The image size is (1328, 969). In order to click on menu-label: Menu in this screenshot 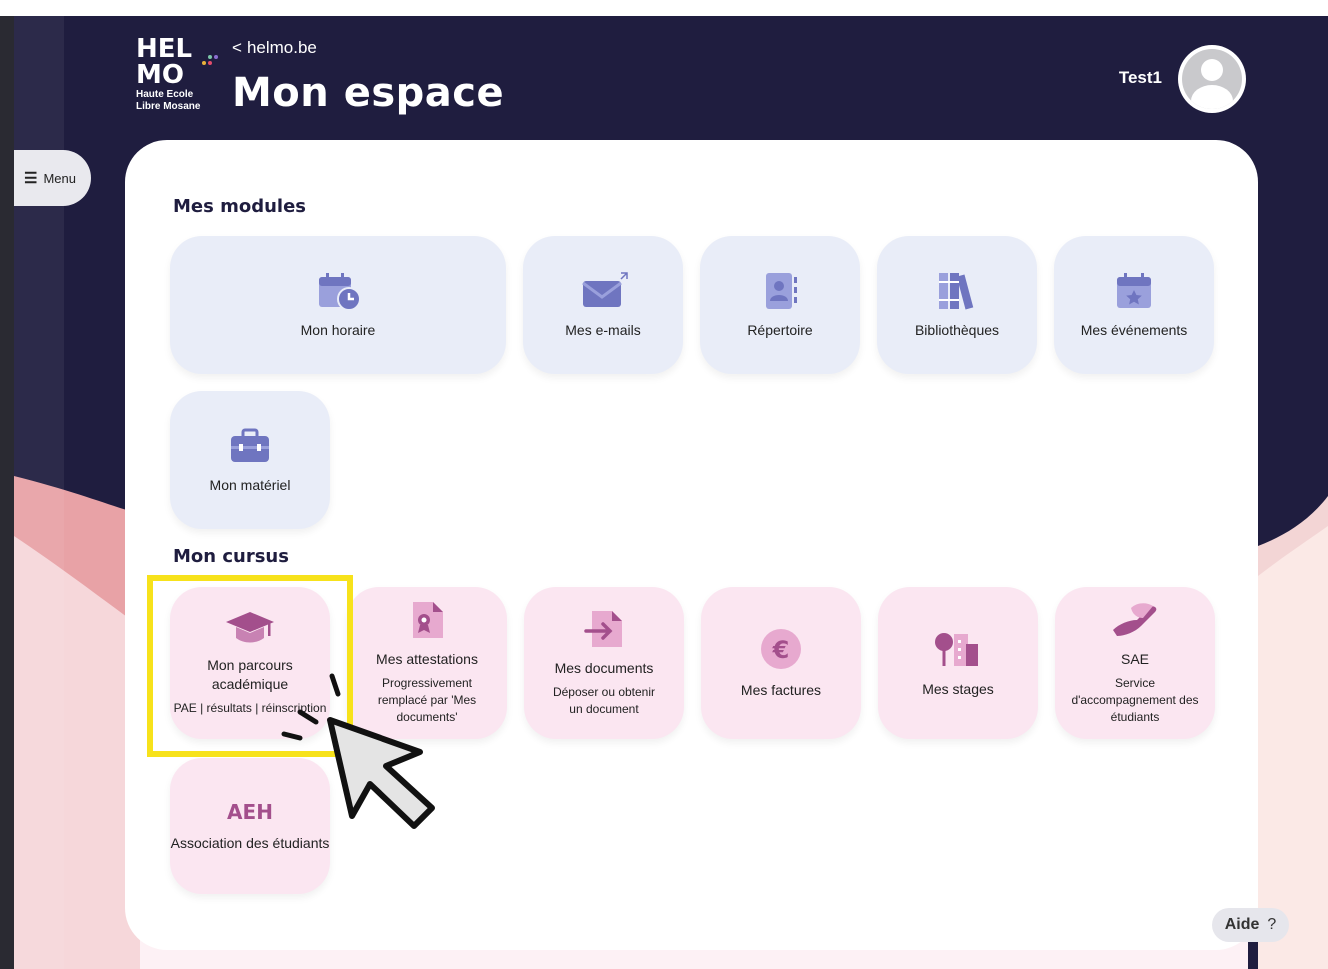, I will do `click(59, 178)`.